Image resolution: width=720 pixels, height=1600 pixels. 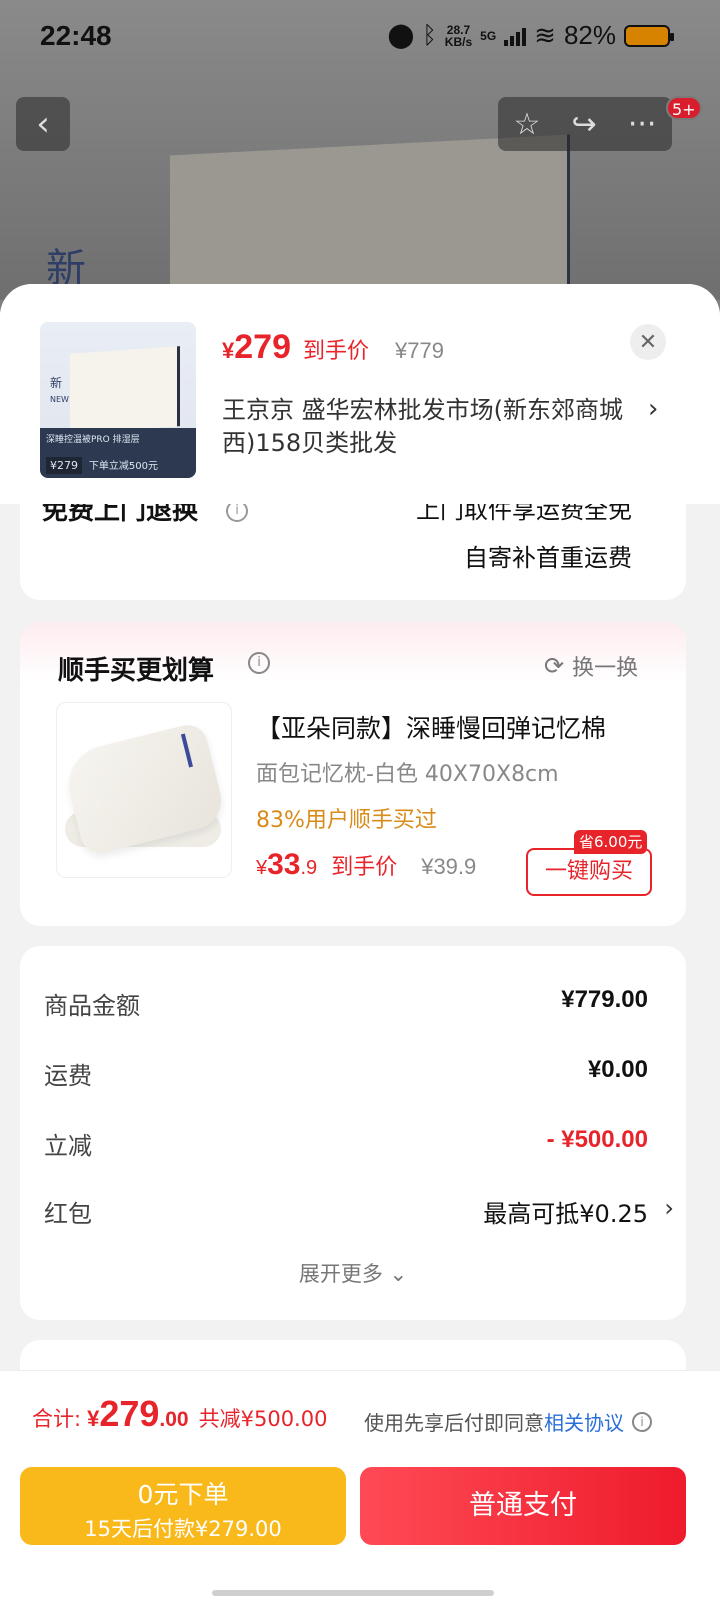 I want to click on expand-label: 展开更多, so click(x=340, y=1274).